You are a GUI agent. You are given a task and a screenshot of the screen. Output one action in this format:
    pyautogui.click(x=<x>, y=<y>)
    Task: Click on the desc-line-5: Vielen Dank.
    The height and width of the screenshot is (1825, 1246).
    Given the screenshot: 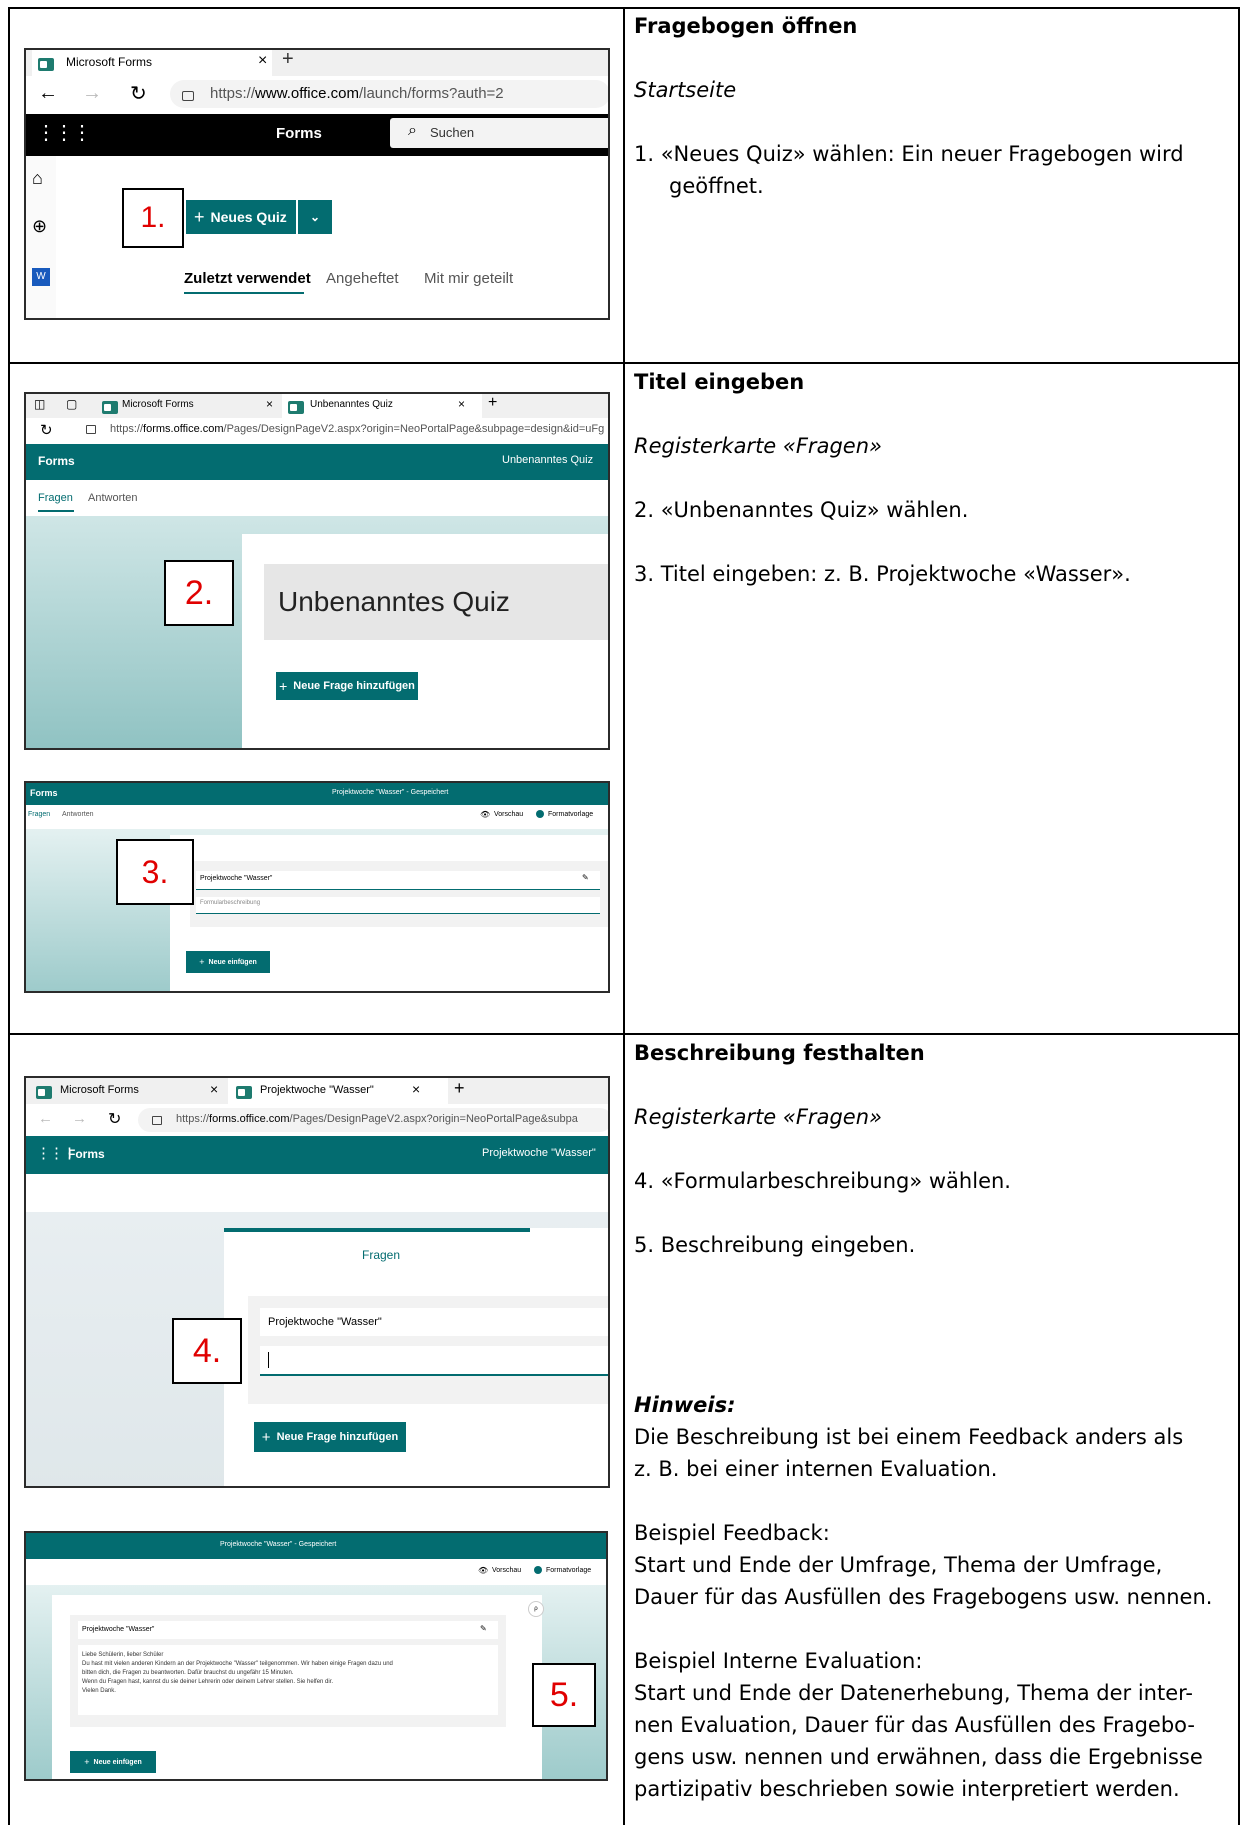 What is the action you would take?
    pyautogui.click(x=99, y=1691)
    